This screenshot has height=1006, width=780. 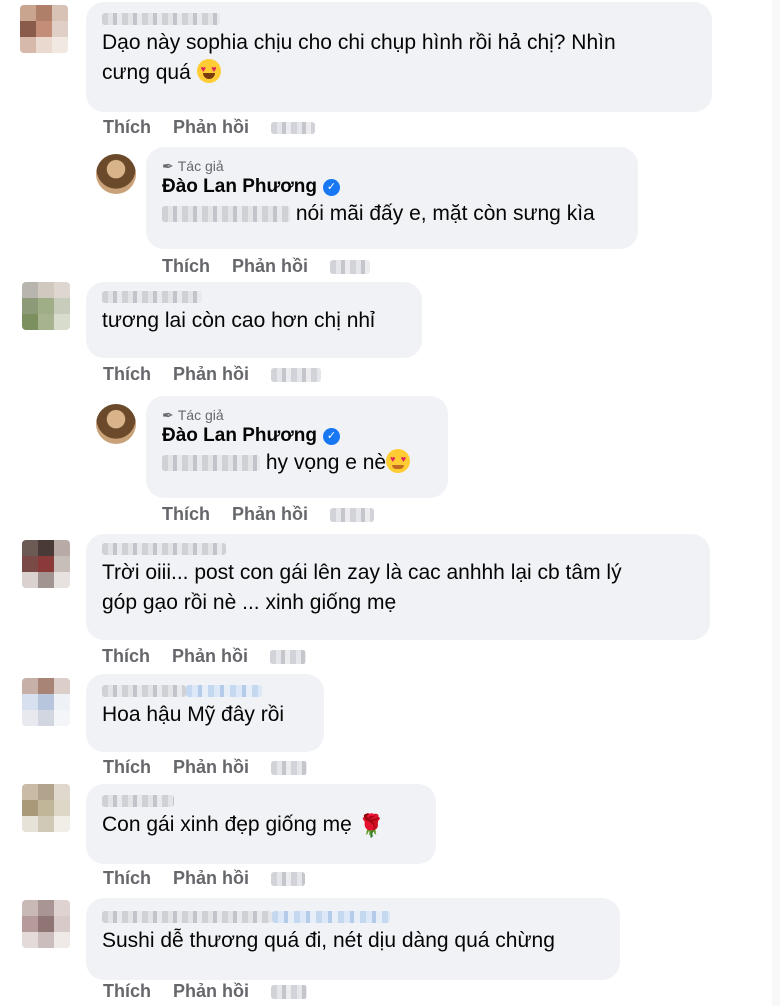 I want to click on comment-text-line2: góp gạo rồi nè ... xinh giống mẹ, so click(x=249, y=602).